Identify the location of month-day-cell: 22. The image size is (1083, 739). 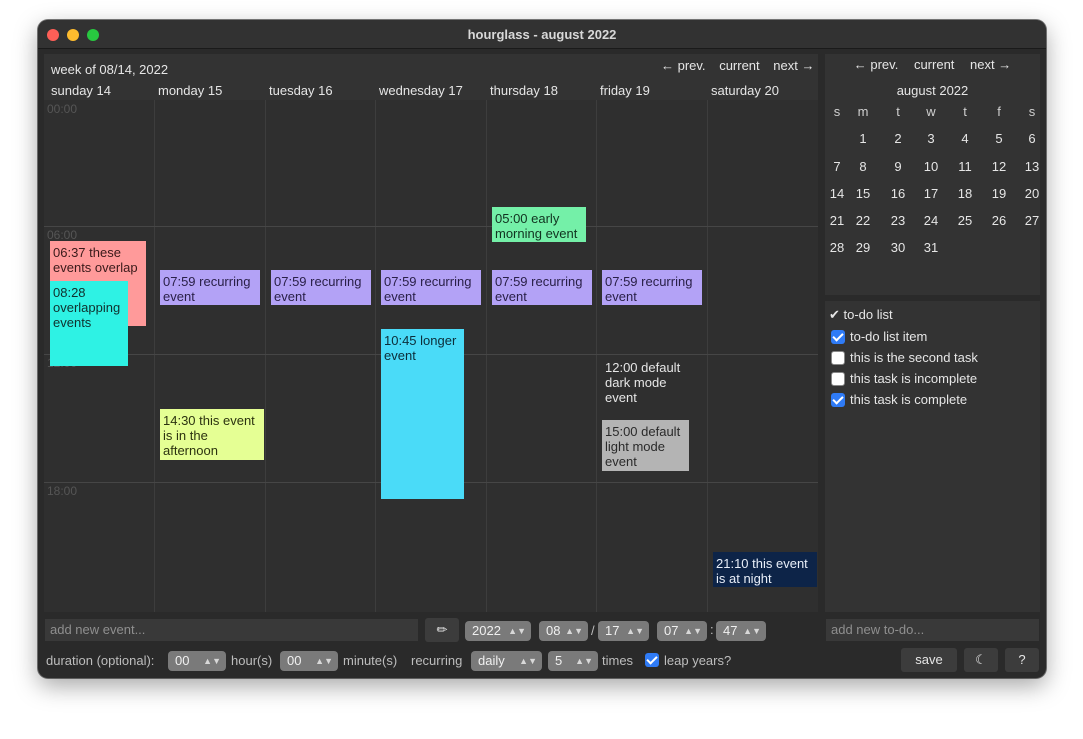
(863, 220).